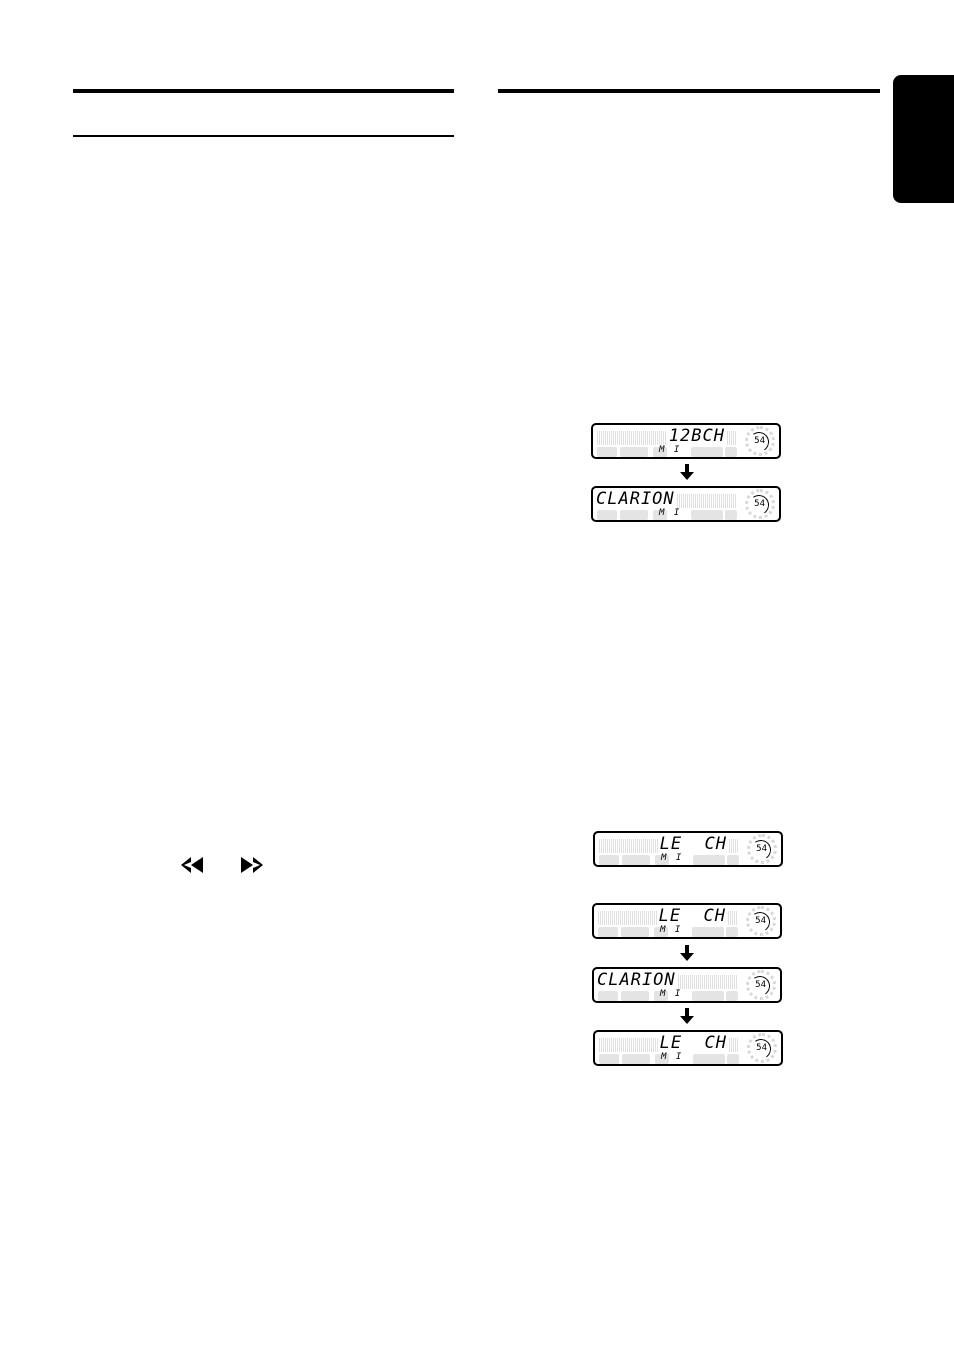  I want to click on fast-forward-icon, so click(252, 865).